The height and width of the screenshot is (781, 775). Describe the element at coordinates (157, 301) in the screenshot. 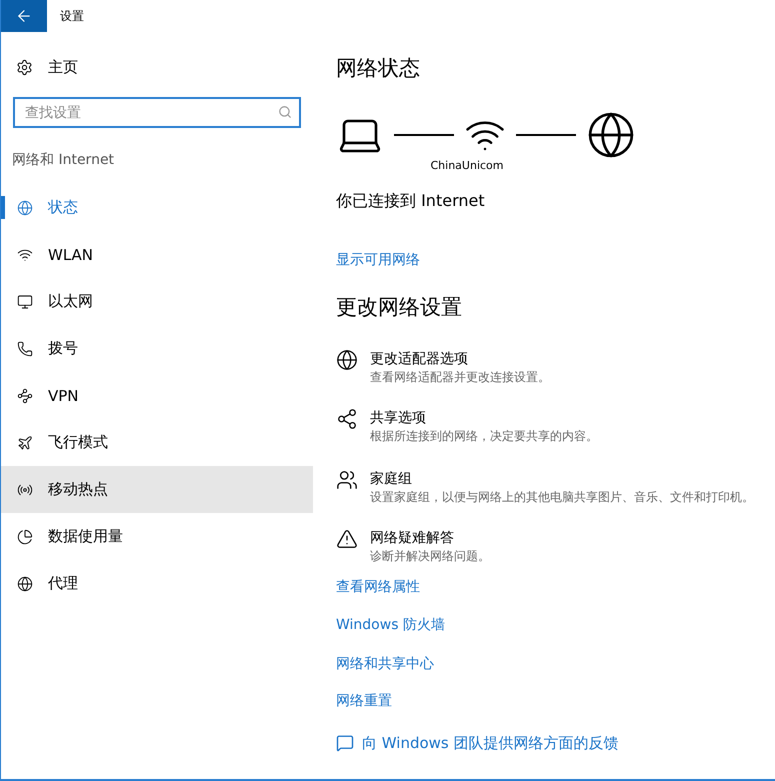

I see `sidebar-item: 以太网` at that location.